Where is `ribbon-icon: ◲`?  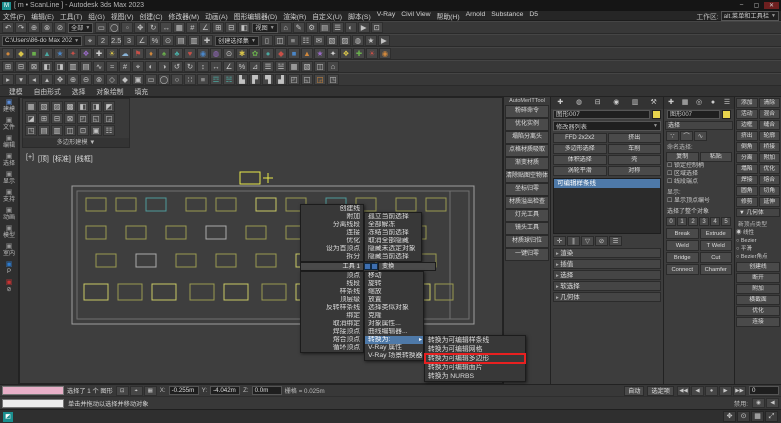 ribbon-icon: ◲ is located at coordinates (109, 118).